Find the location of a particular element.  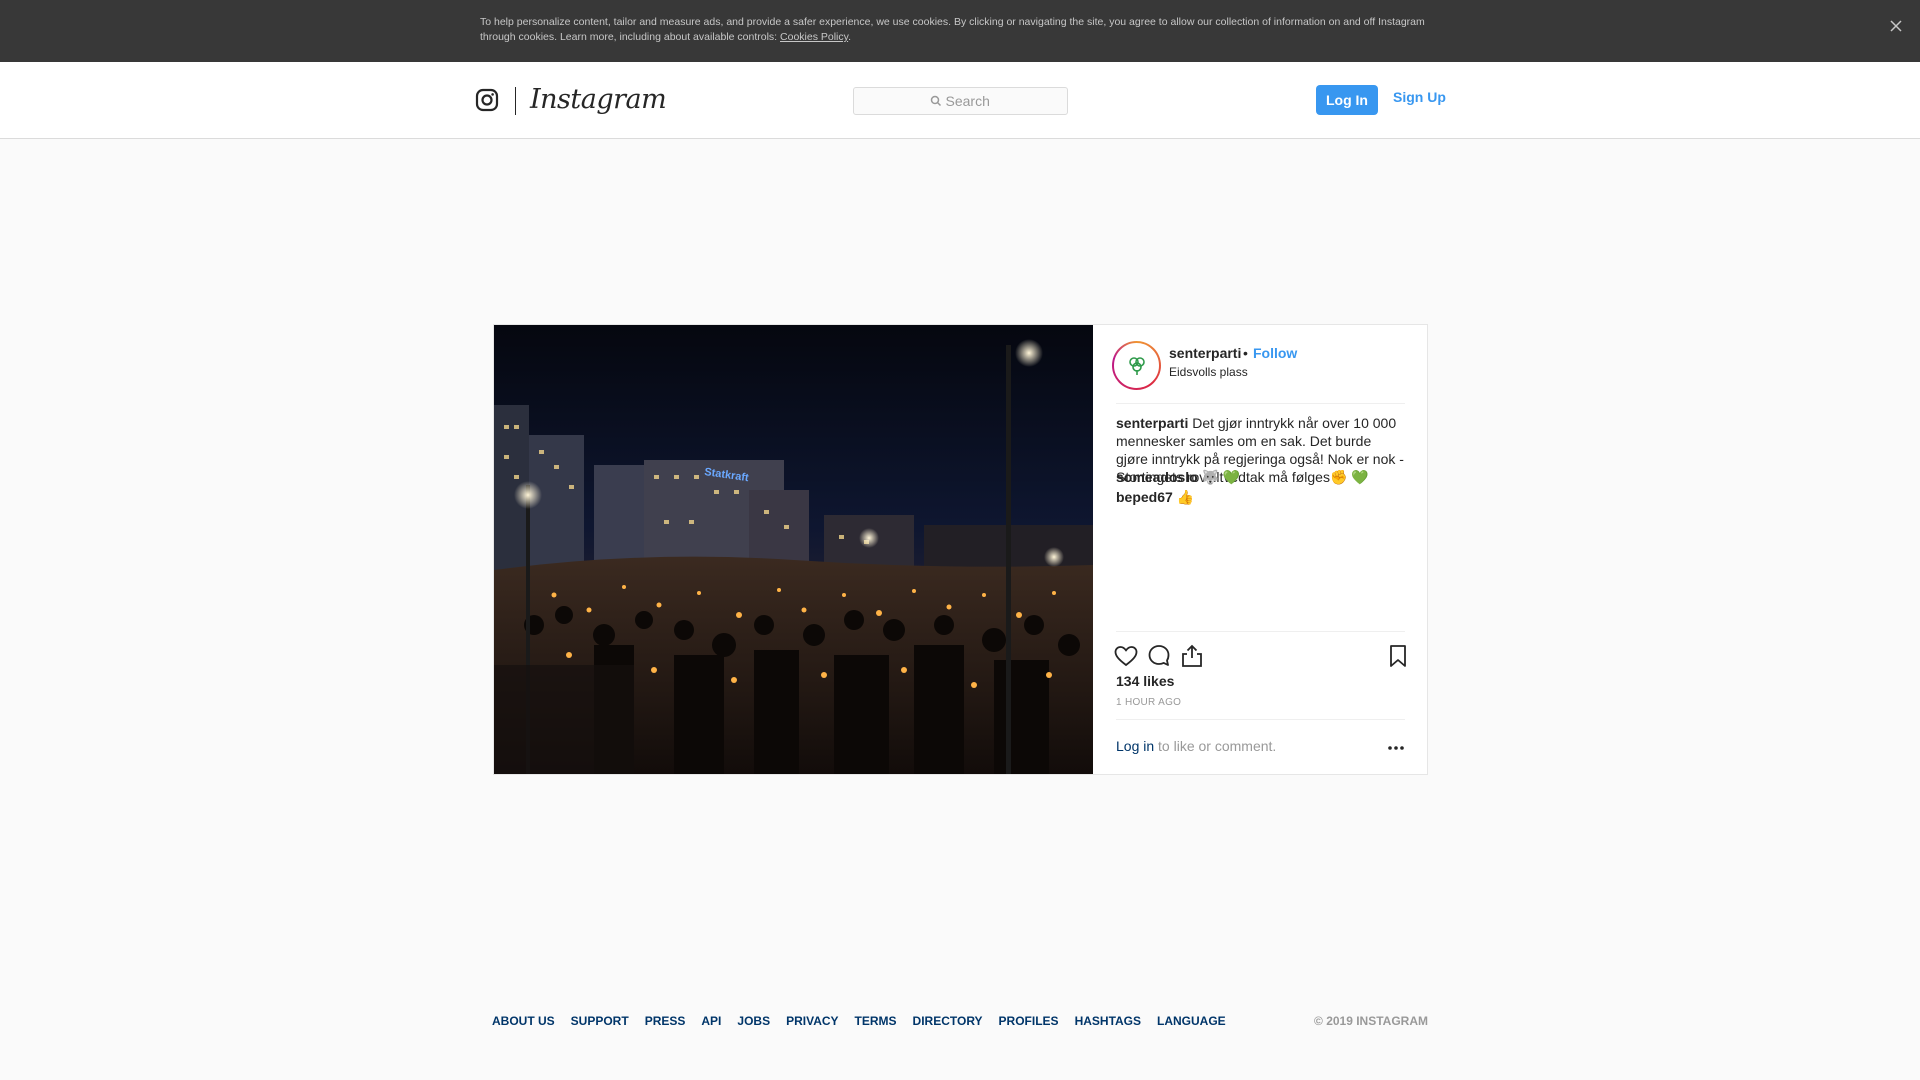

instagram-glyph-icon is located at coordinates (487, 100).